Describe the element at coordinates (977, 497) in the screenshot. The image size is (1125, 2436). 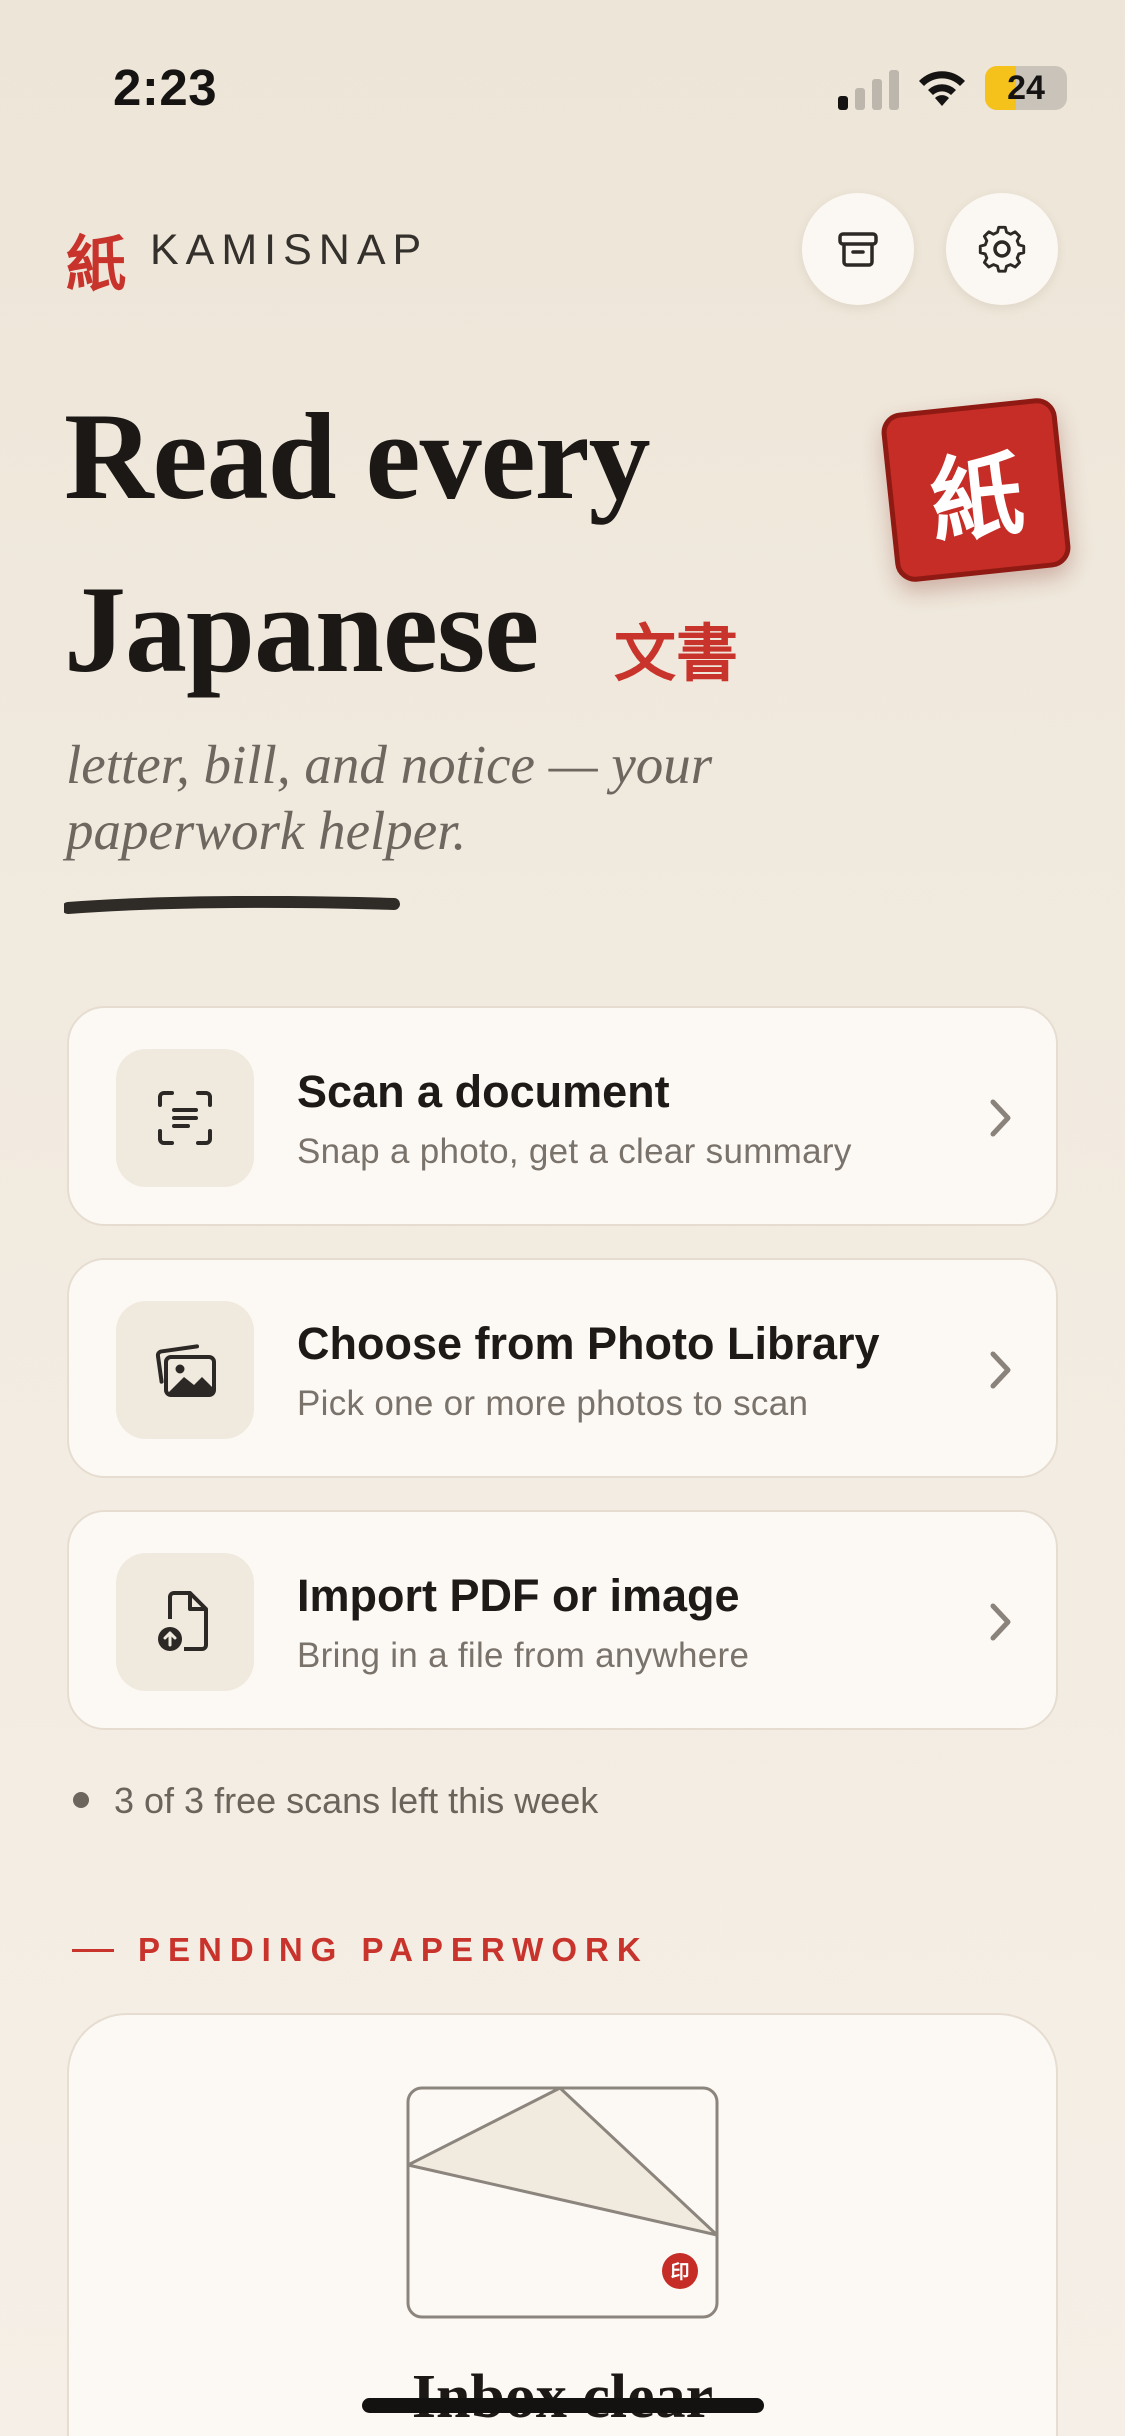
I see `stamp-character: 紙` at that location.